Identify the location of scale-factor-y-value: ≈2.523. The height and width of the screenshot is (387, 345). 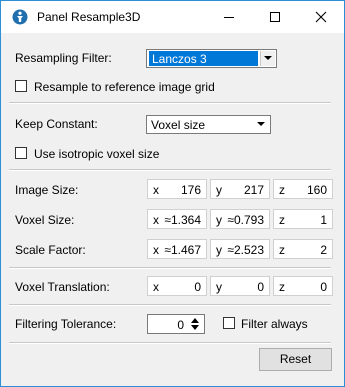
(245, 250).